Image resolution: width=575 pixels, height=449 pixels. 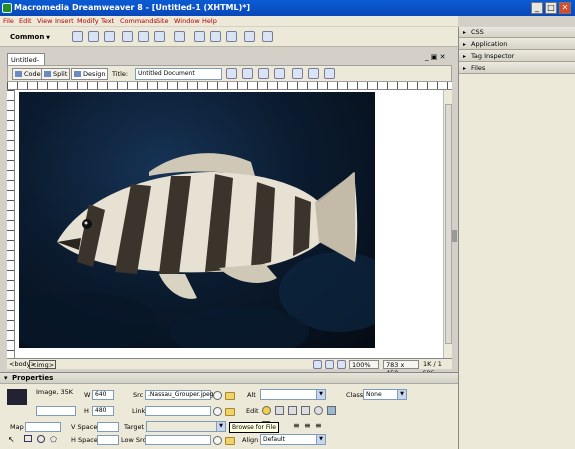 I want to click on circle-hotspot-icon, so click(x=41, y=439).